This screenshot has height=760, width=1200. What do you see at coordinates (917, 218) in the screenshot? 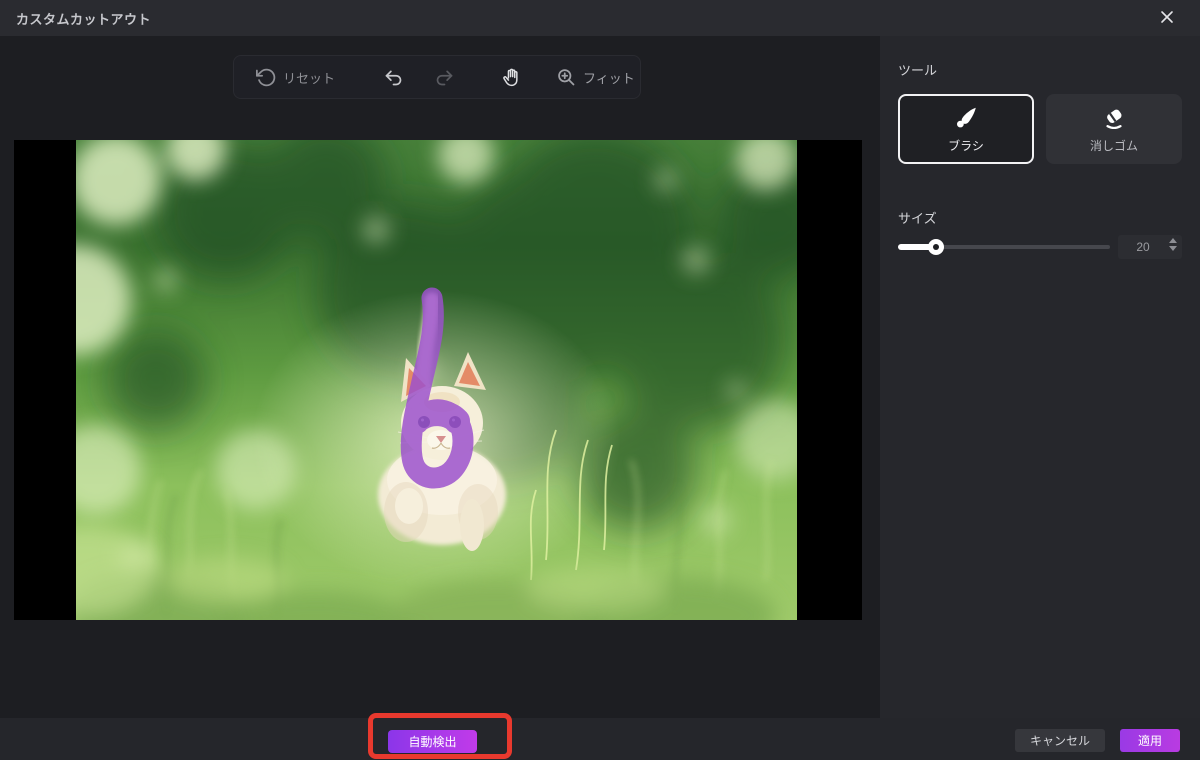
I see `size-section-label: サイズ` at bounding box center [917, 218].